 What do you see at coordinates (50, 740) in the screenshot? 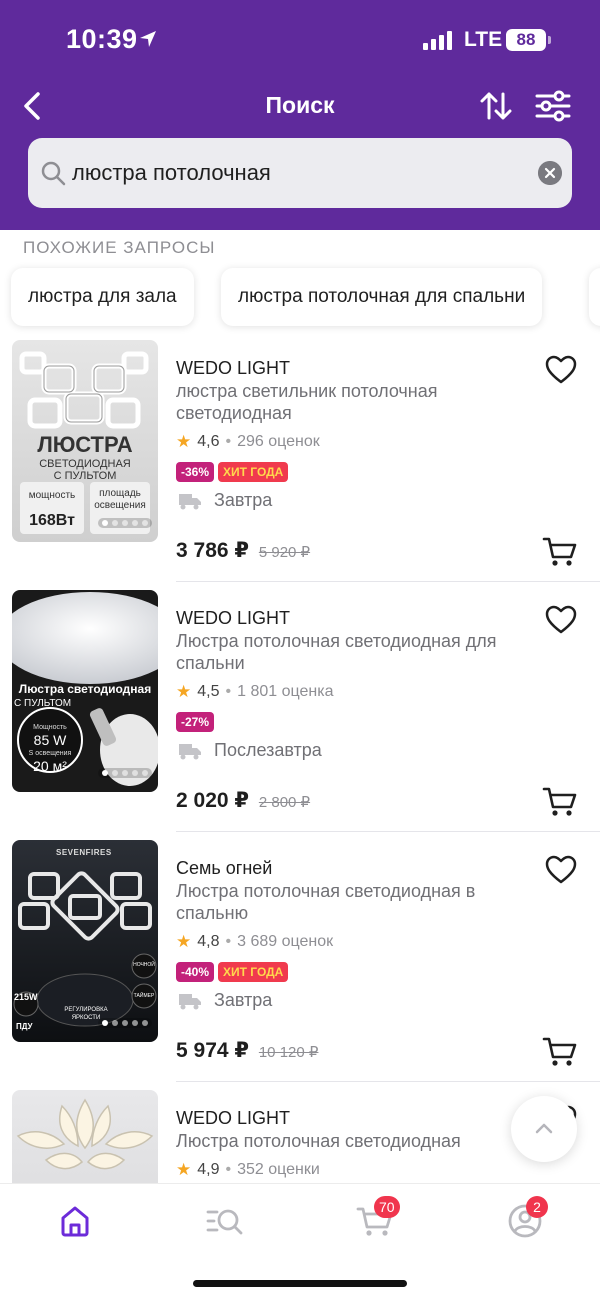
I see `thumb-power-value: 85 W` at bounding box center [50, 740].